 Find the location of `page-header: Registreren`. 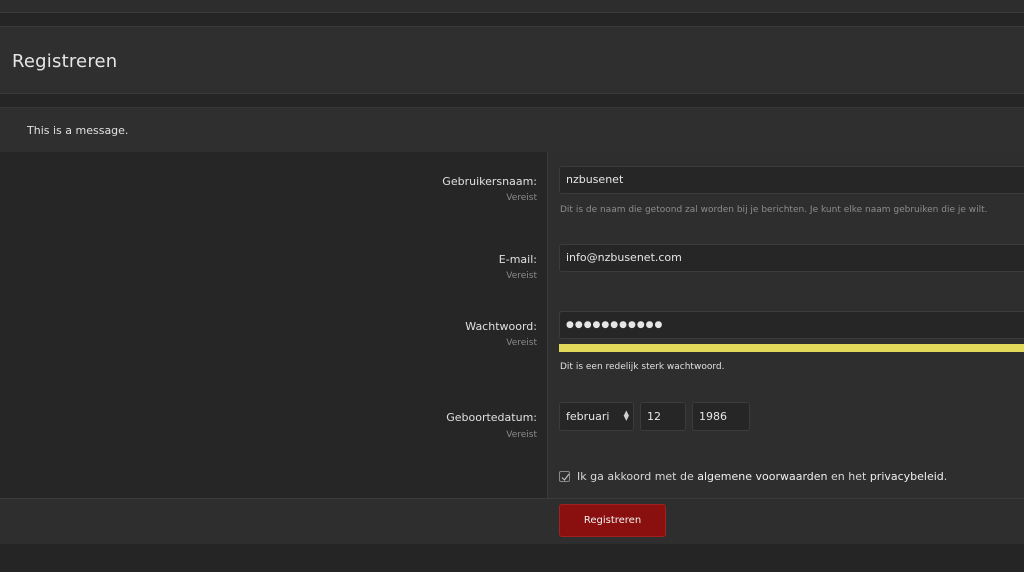

page-header: Registreren is located at coordinates (512, 60).